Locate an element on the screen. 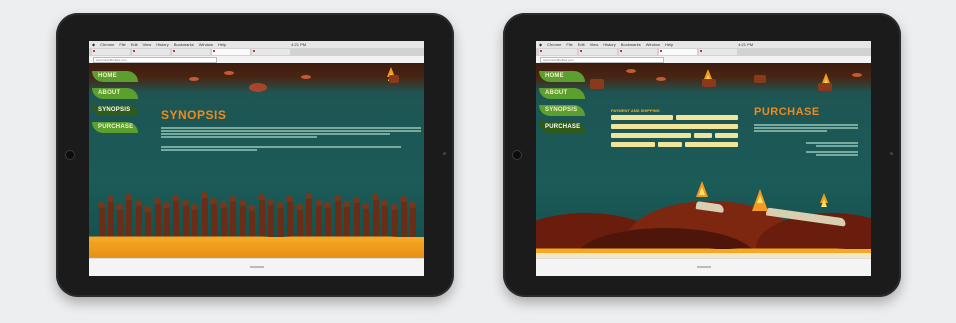 Image resolution: width=956 pixels, height=323 pixels. purchase-description is located at coordinates (806, 130).